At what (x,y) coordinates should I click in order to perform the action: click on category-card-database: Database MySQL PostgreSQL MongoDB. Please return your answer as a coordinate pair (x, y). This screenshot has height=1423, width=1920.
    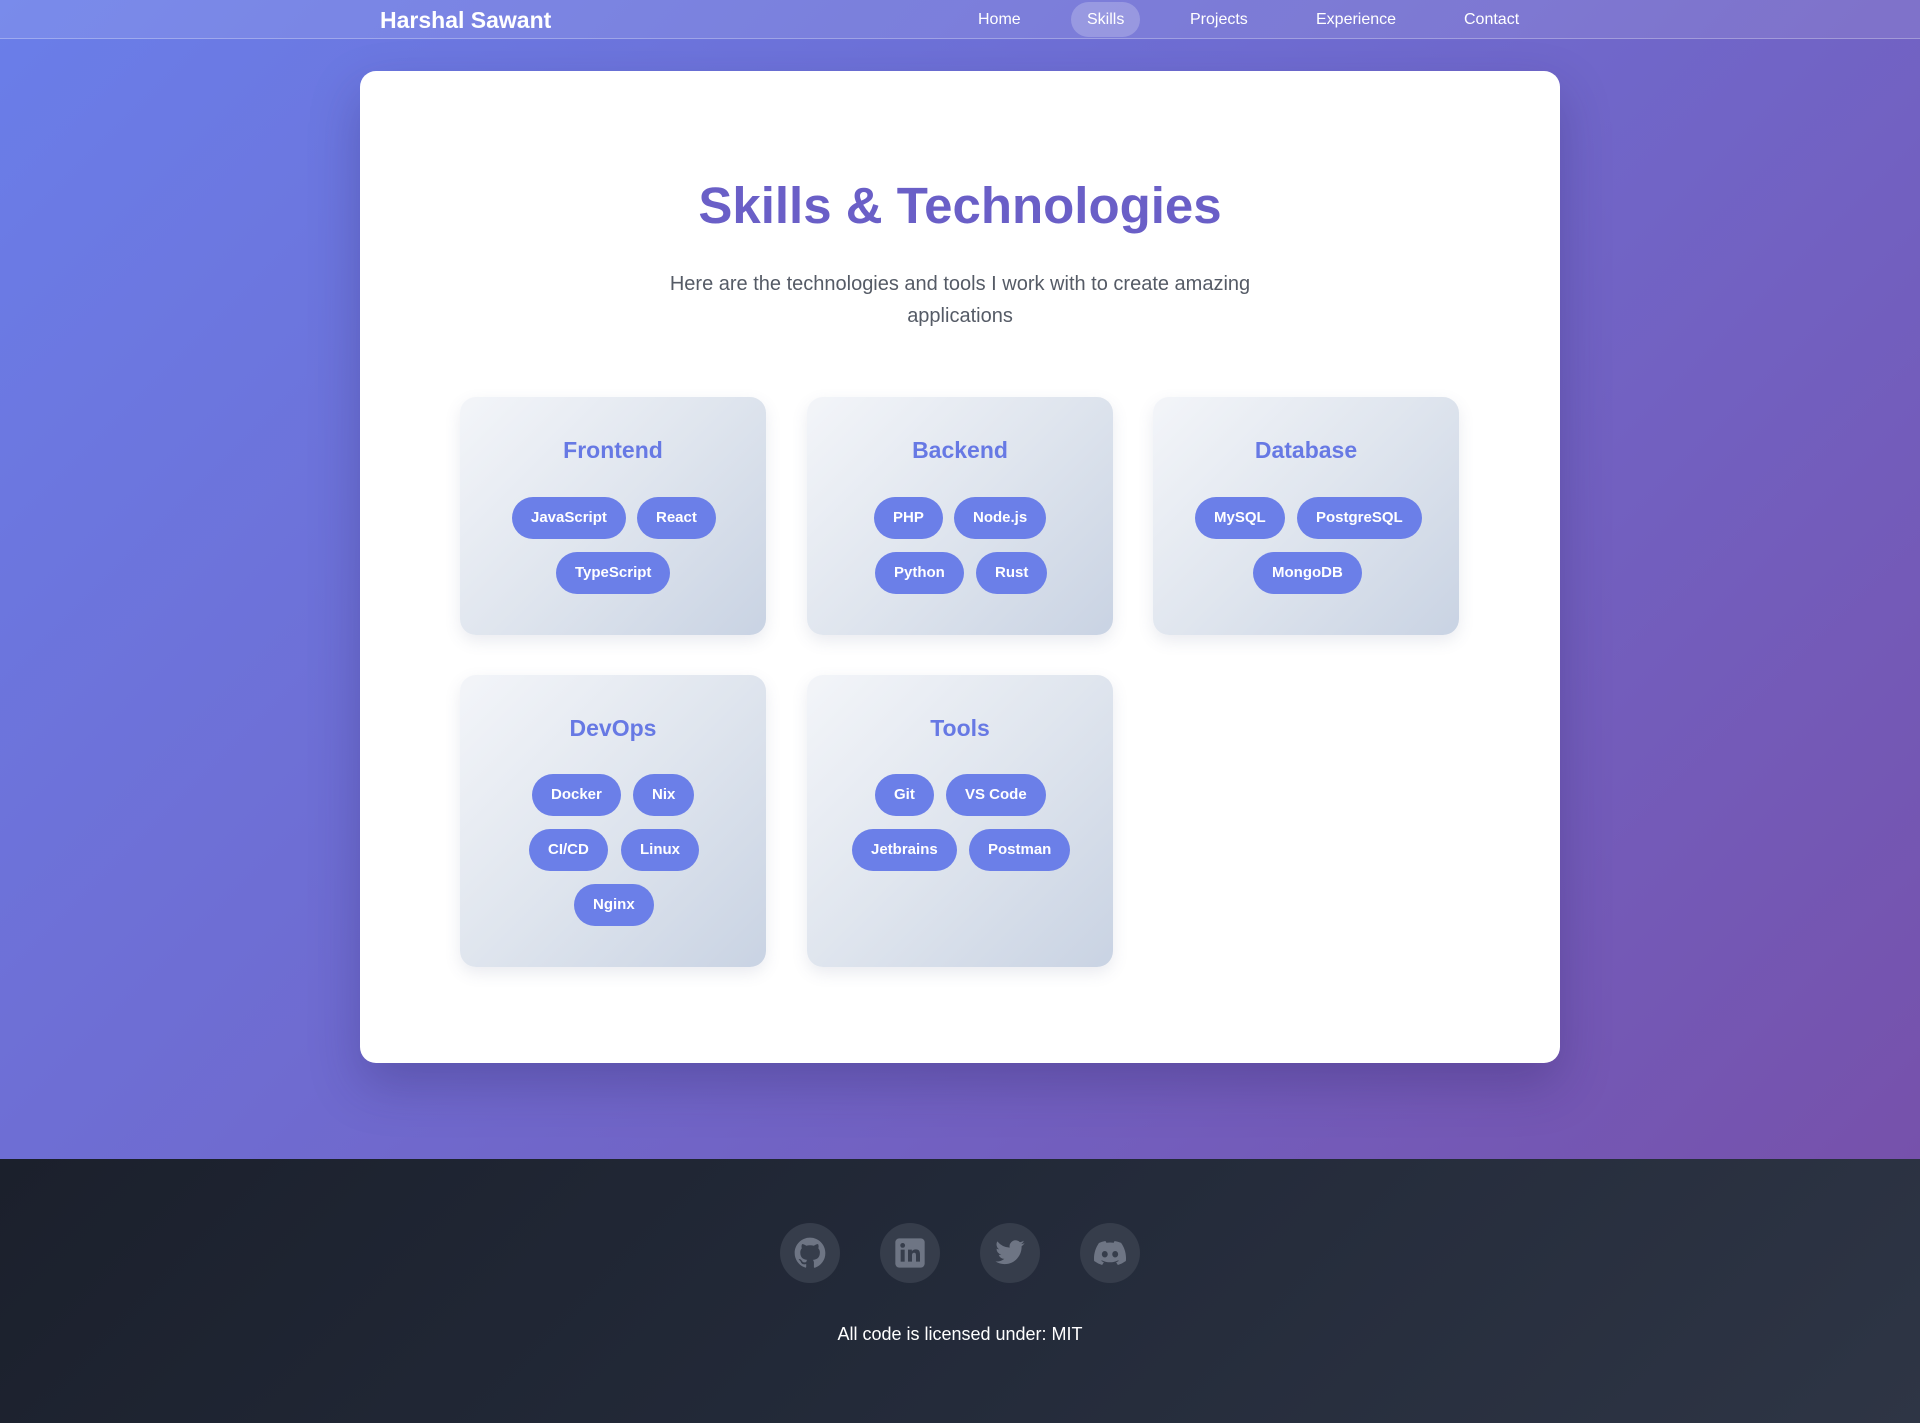
    Looking at the image, I should click on (1306, 516).